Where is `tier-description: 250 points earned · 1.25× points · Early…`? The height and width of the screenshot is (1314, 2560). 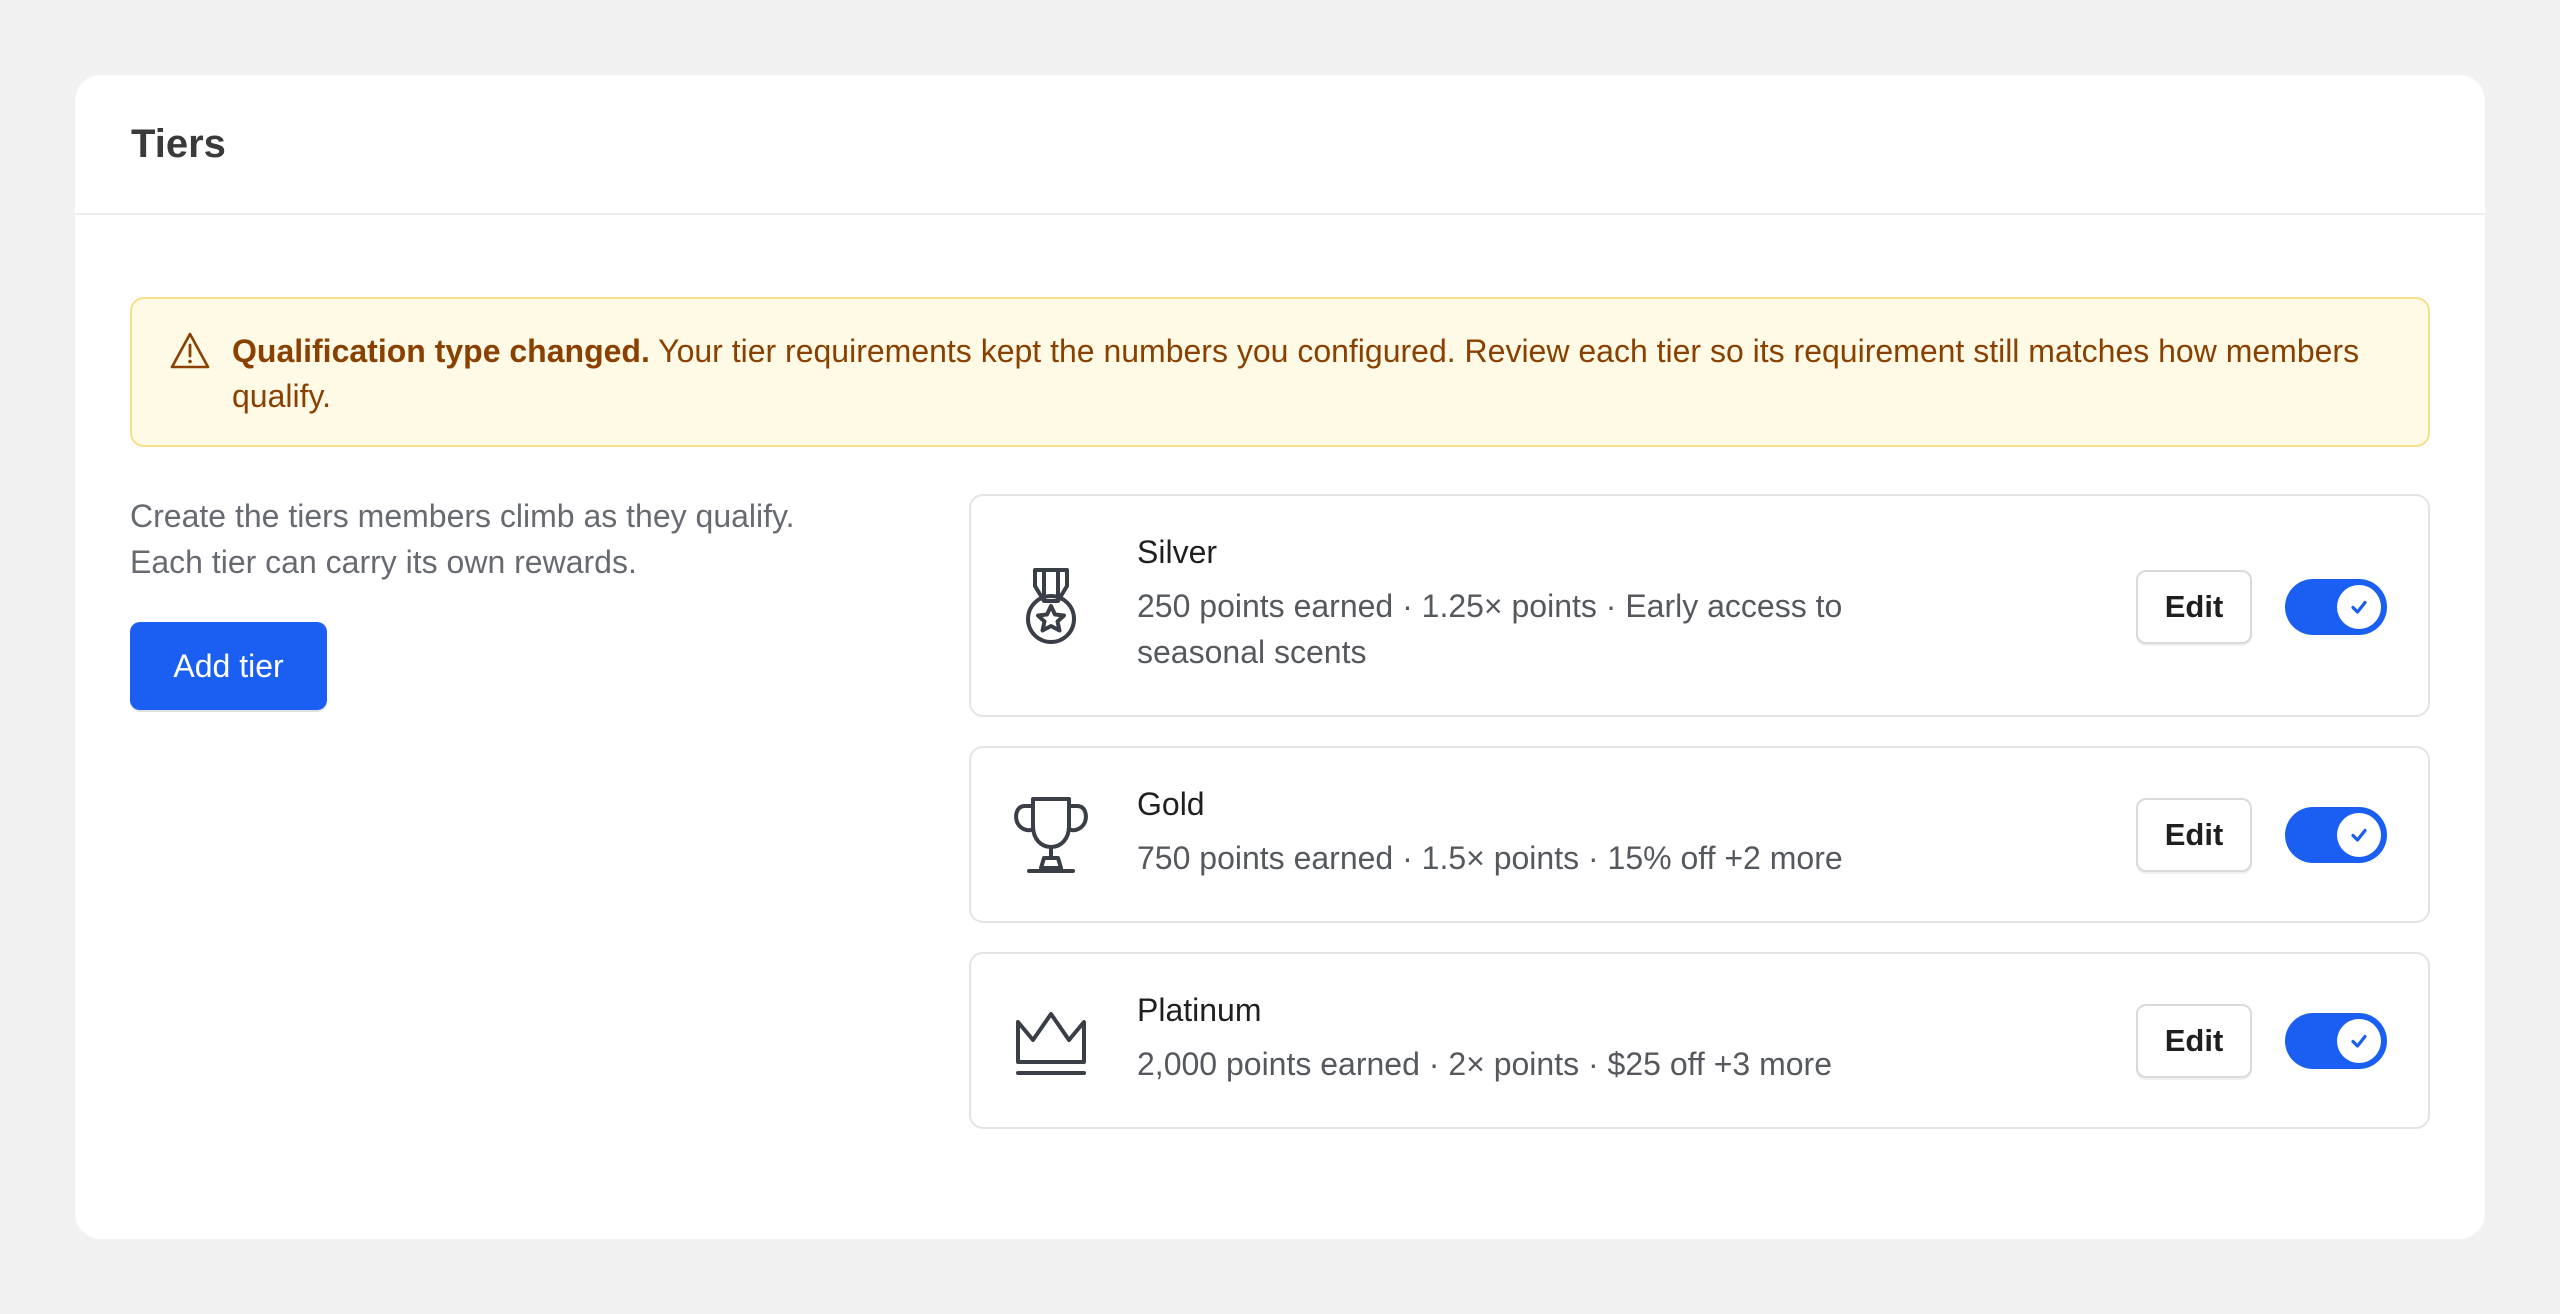 tier-description: 250 points earned · 1.25× points · Early… is located at coordinates (1490, 629).